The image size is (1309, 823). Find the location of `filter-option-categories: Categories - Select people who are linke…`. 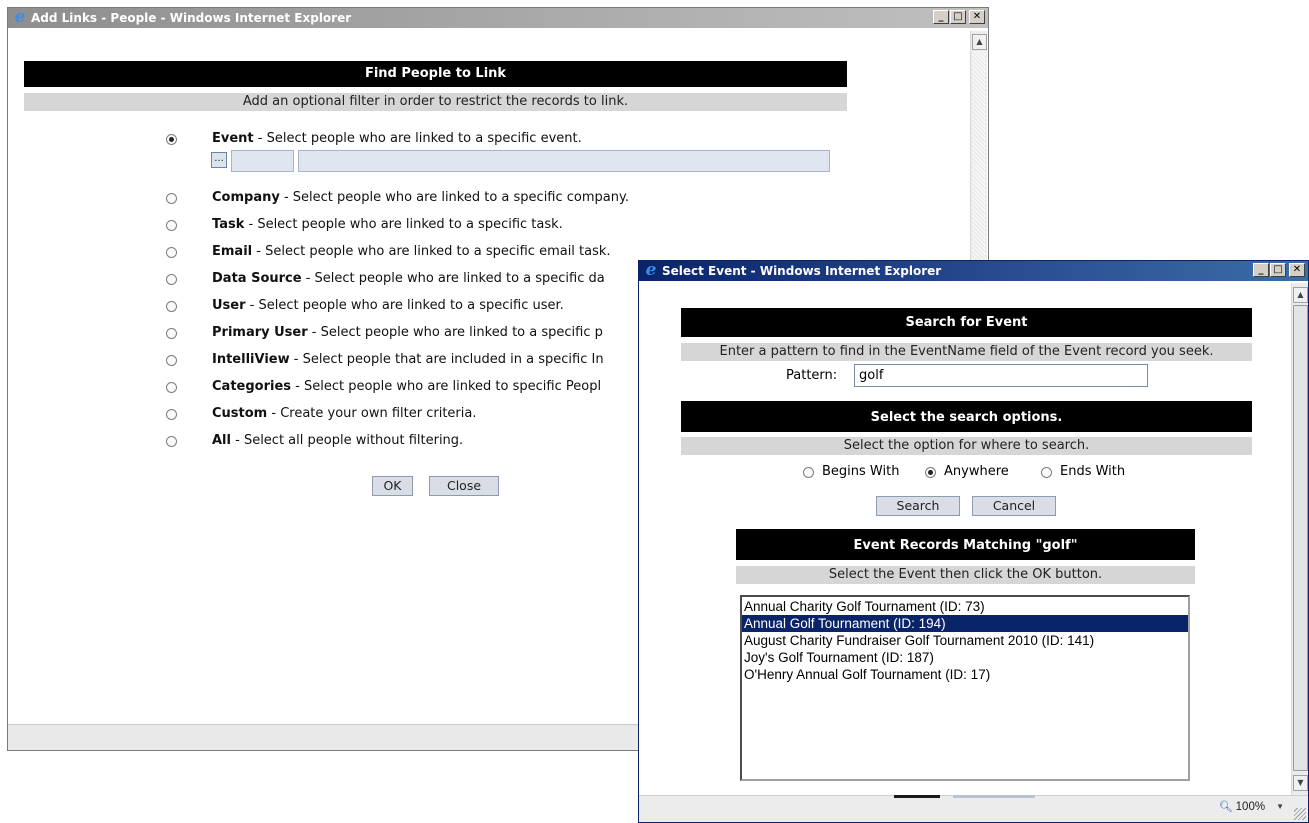

filter-option-categories: Categories - Select people who are linke… is located at coordinates (406, 386).